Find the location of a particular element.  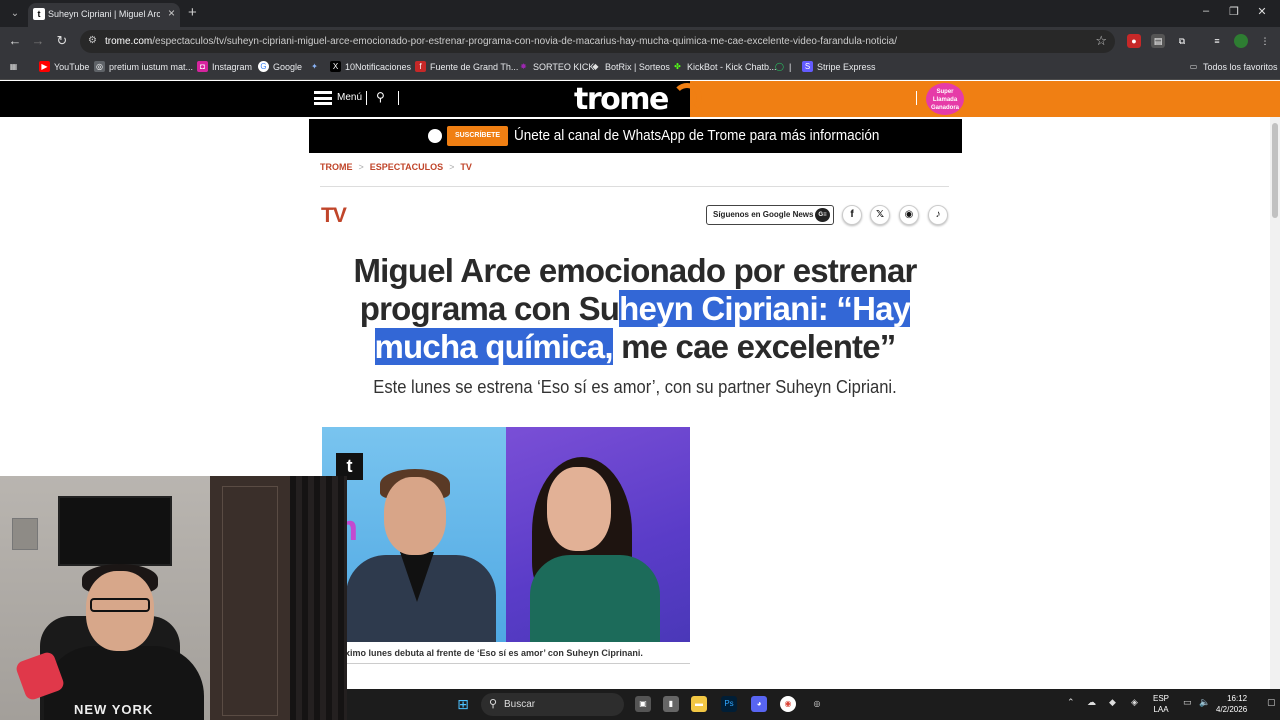

reading-list-icon: ≡ is located at coordinates (1217, 41).